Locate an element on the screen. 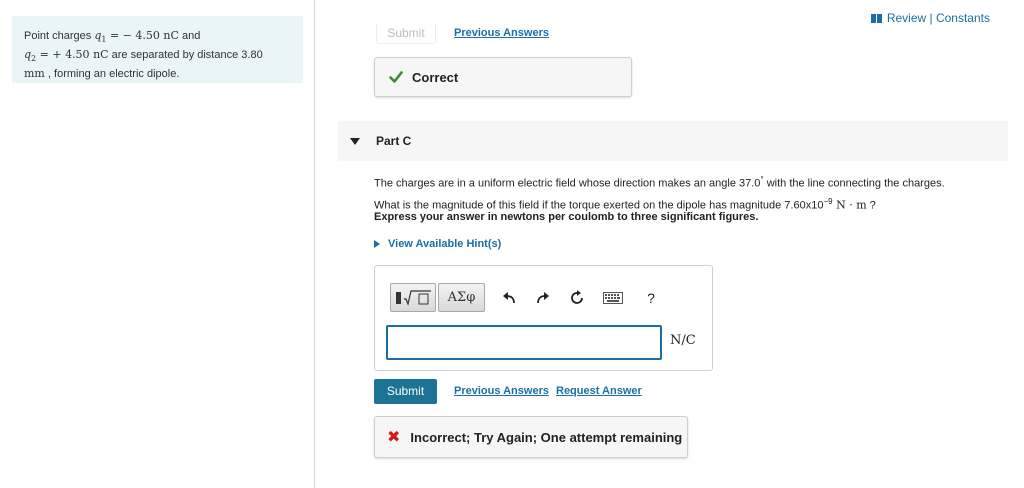  part-c-header: Part C is located at coordinates (673, 141).